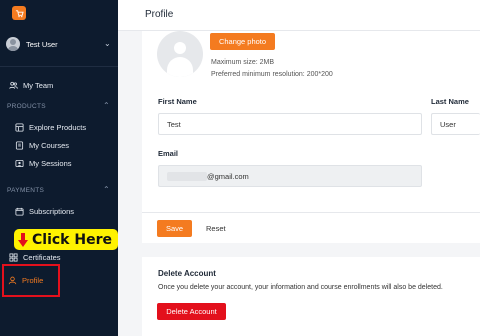  I want to click on certificate-icon, so click(13, 257).